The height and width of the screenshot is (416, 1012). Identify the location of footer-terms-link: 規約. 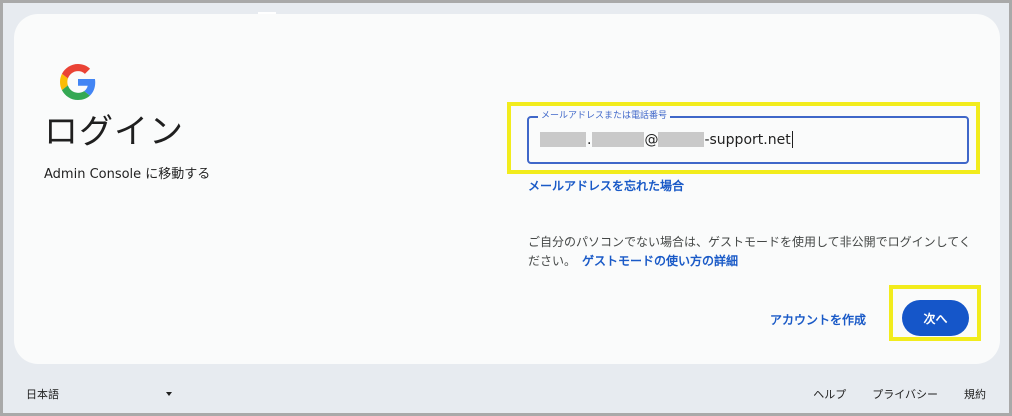
(975, 394).